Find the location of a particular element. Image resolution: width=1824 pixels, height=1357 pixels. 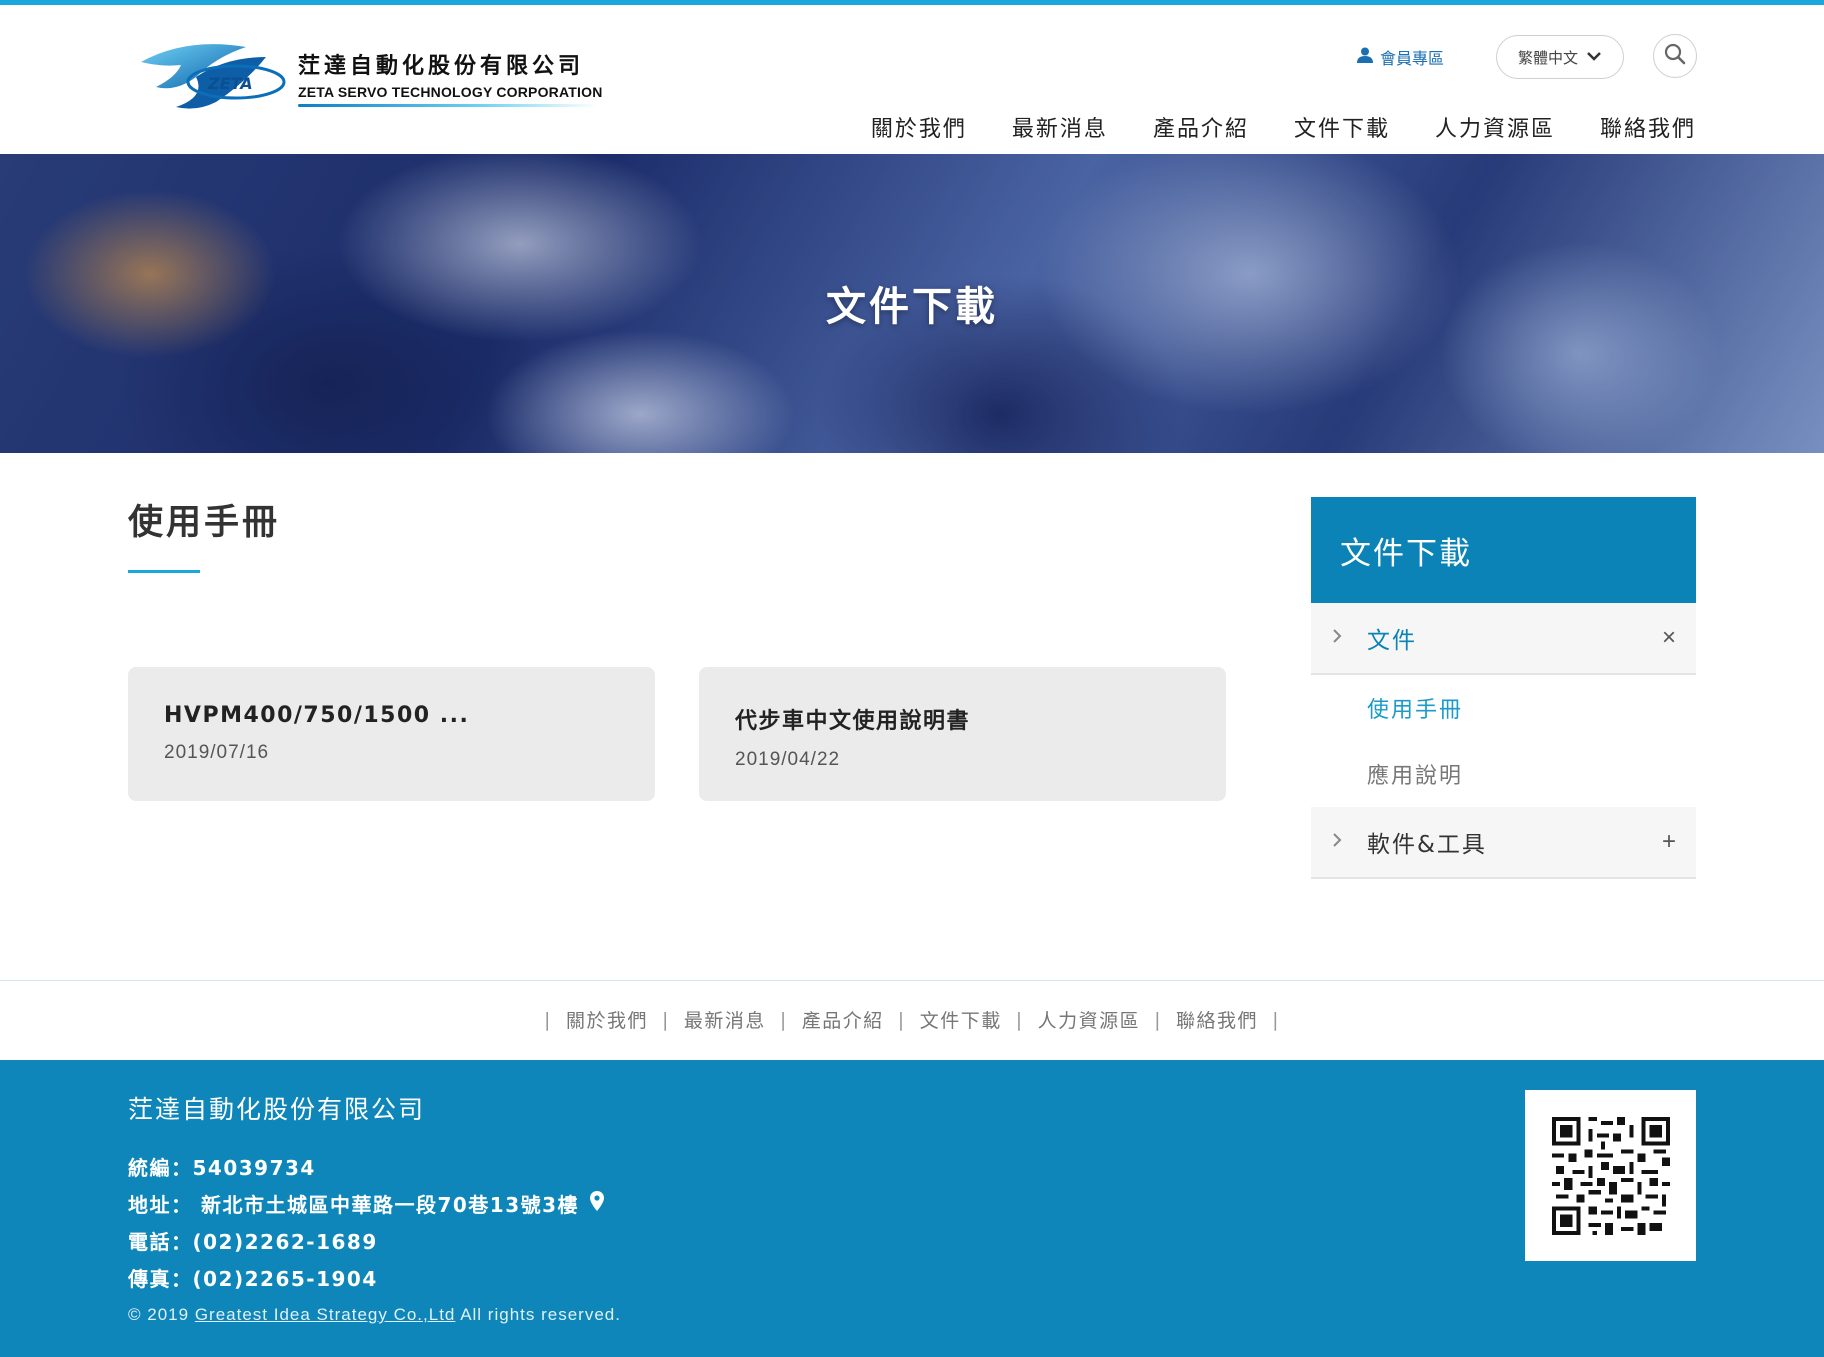

sidebar-item-documents: 文件 × is located at coordinates (1503, 639).